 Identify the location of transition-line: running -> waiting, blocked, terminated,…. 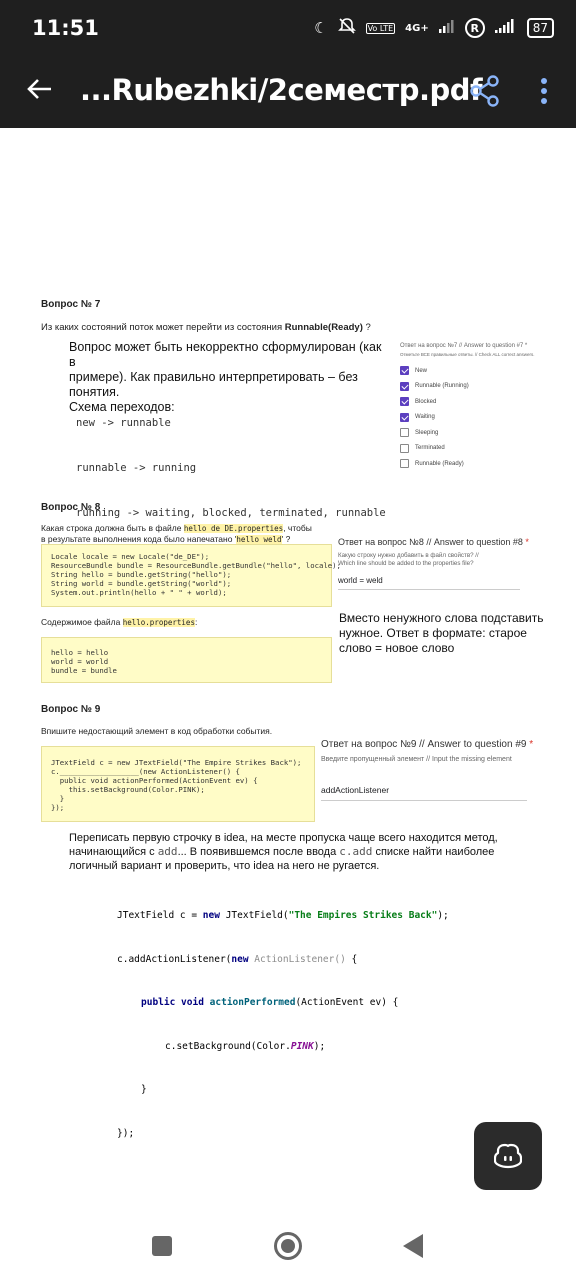
(231, 513).